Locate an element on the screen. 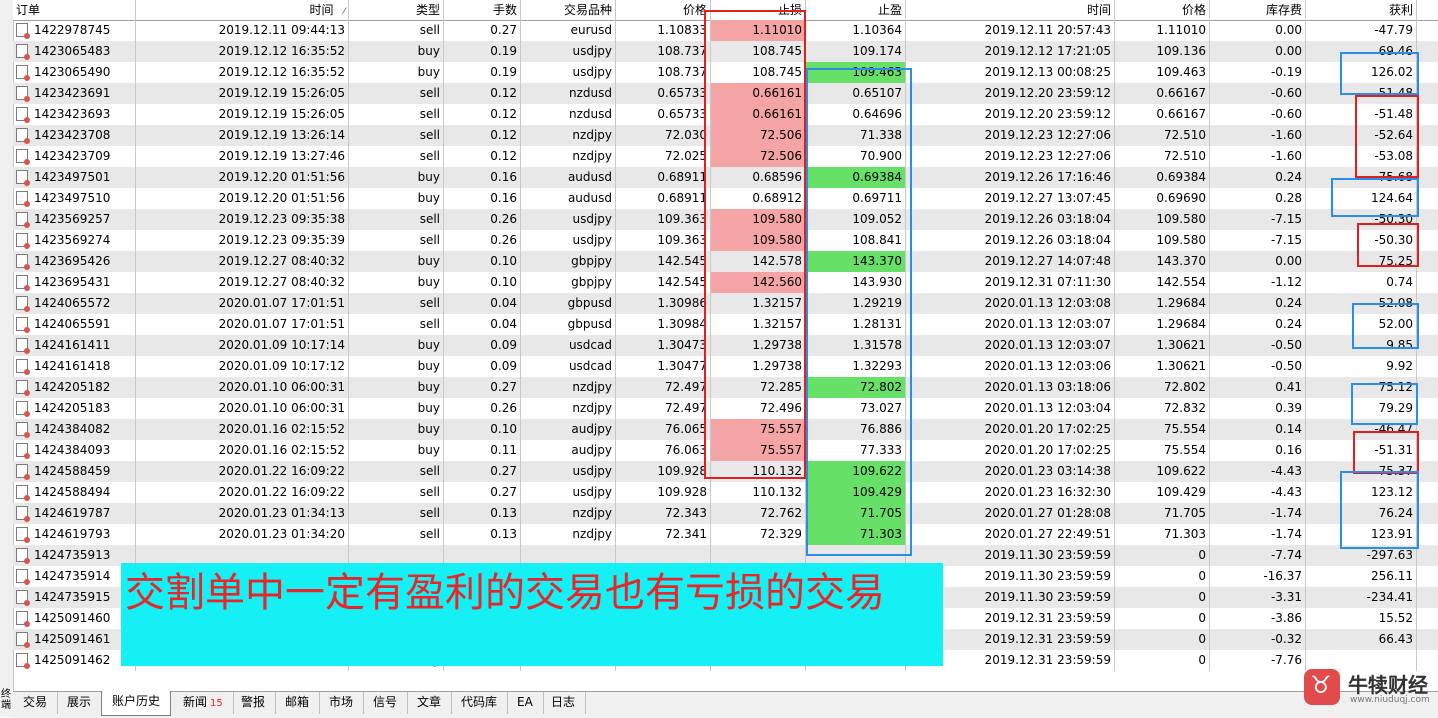 Image resolution: width=1438 pixels, height=718 pixels. cell-close-time: 2019.12.12 17:21:05 is located at coordinates (1010, 51).